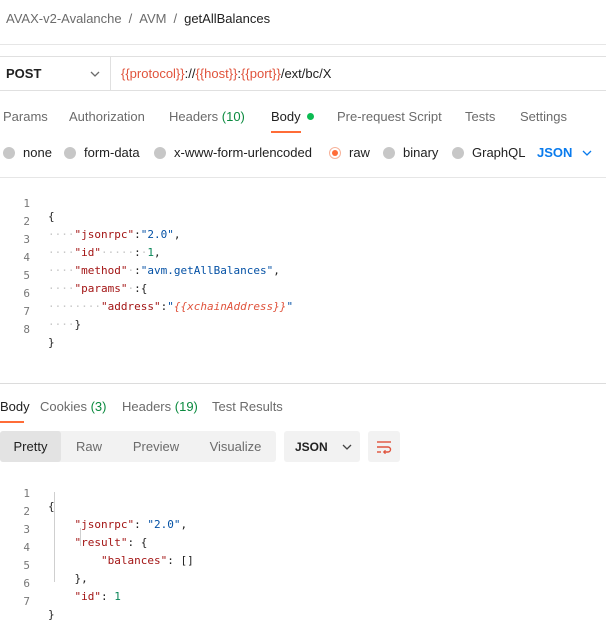  I want to click on tab-body: Body, so click(292, 116).